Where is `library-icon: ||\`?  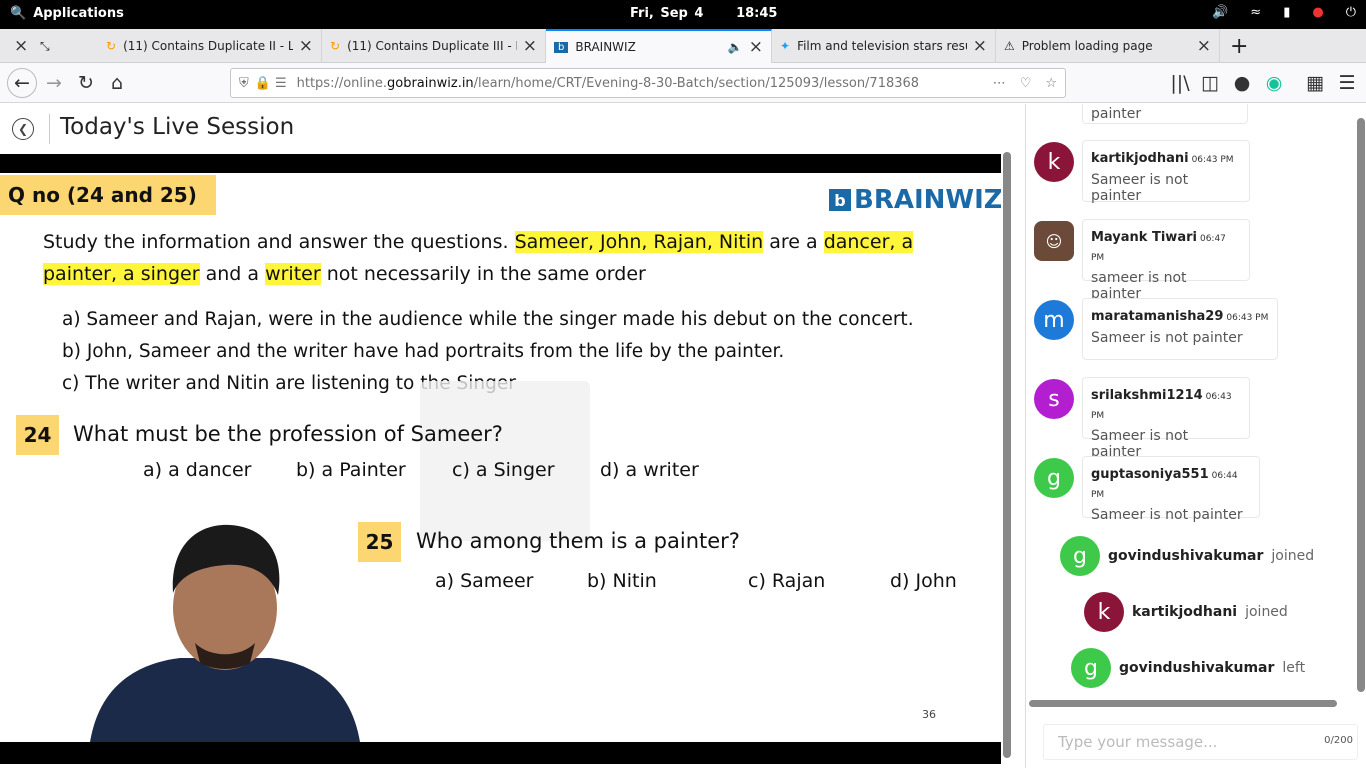 library-icon: ||\ is located at coordinates (1180, 83).